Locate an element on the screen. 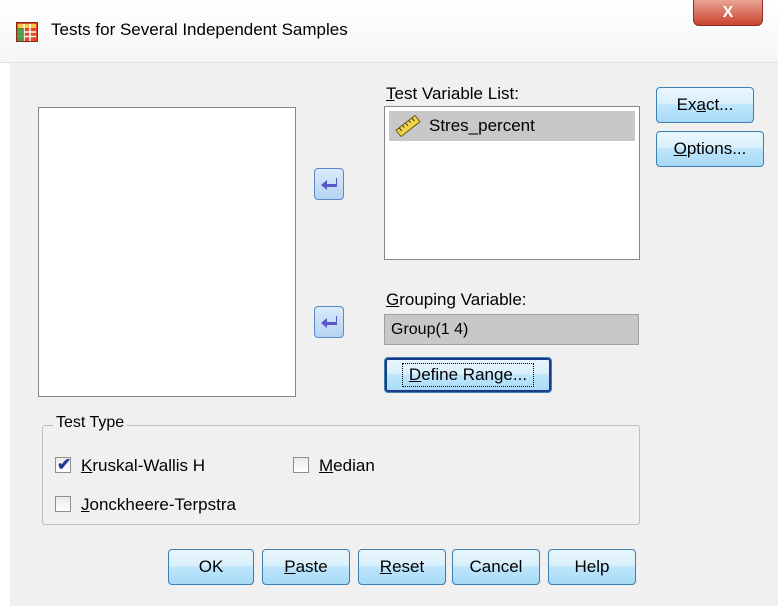 Image resolution: width=778 pixels, height=606 pixels. grouping-variable-field: Group(1 4) is located at coordinates (511, 329).